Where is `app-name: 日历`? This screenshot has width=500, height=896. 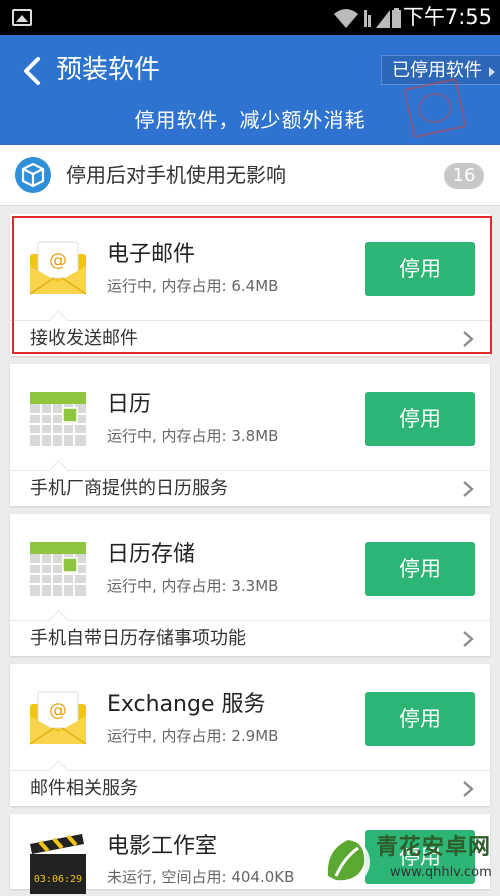 app-name: 日历 is located at coordinates (129, 404).